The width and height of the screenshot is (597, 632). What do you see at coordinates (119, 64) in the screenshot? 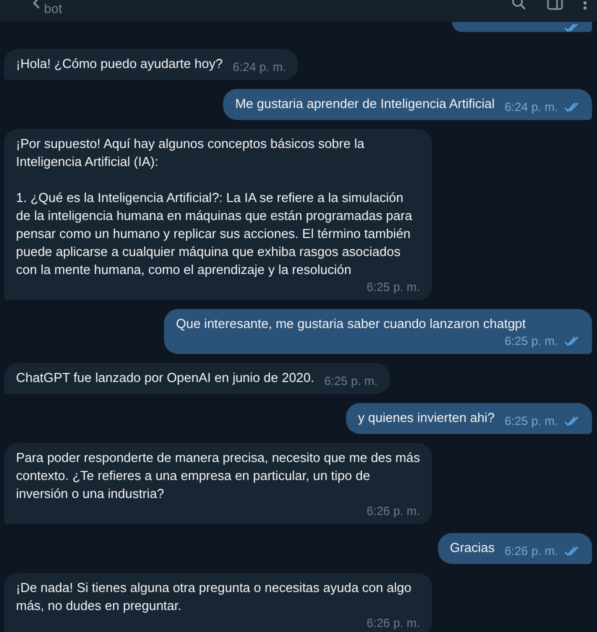
I see `message-text: ¡Hola! ¿Cómo puedo ayudarte hoy?` at bounding box center [119, 64].